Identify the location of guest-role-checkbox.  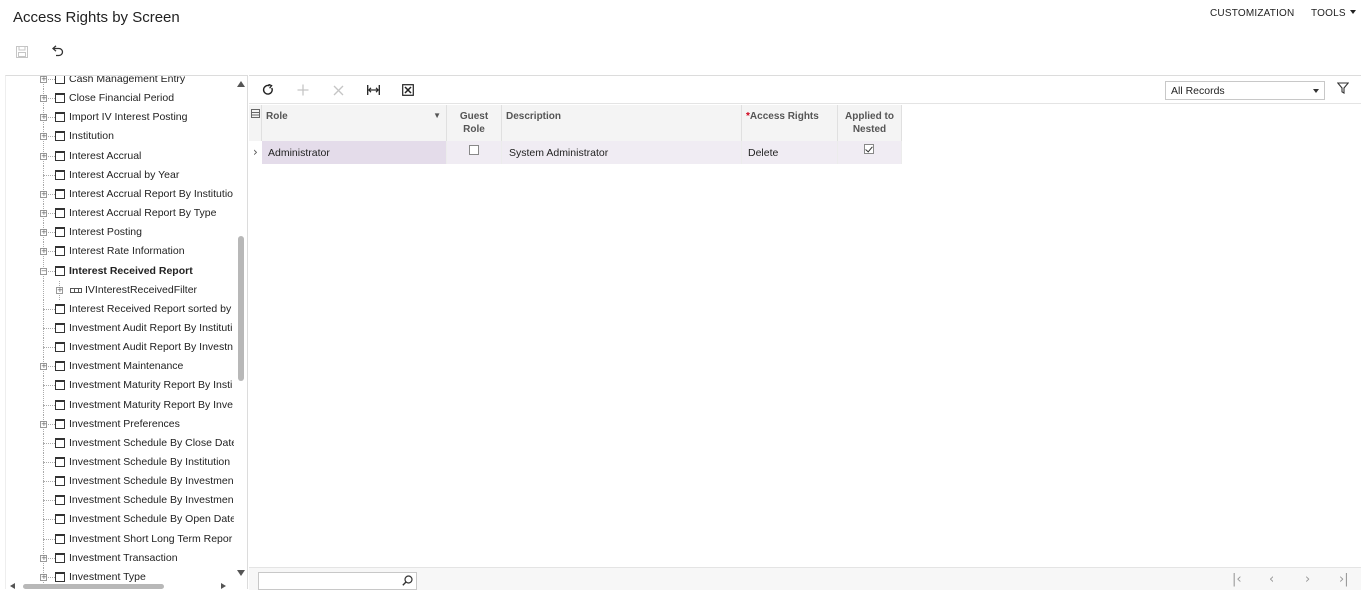
(474, 150).